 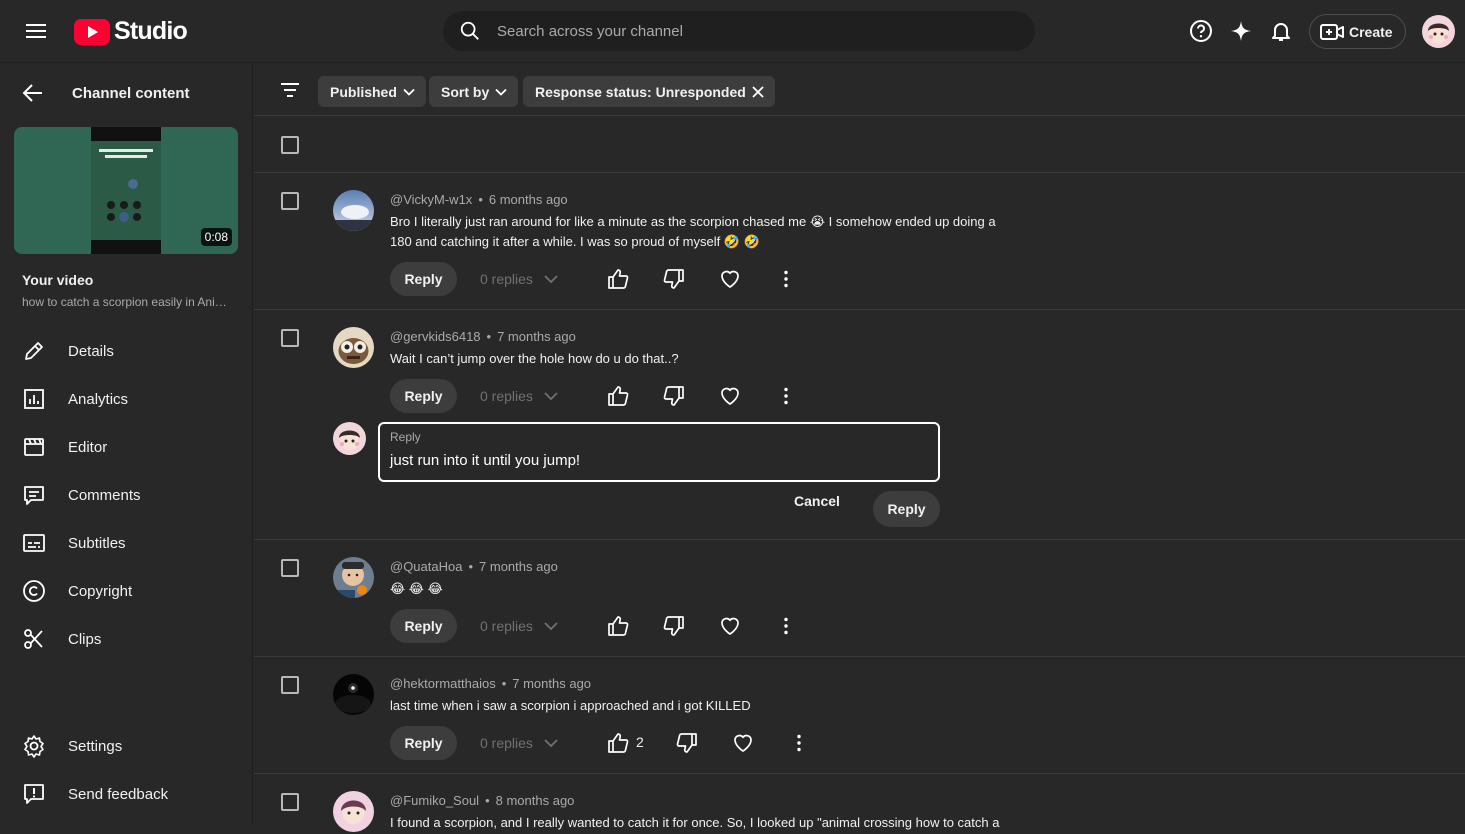 I want to click on account-avatar, so click(x=1438, y=31).